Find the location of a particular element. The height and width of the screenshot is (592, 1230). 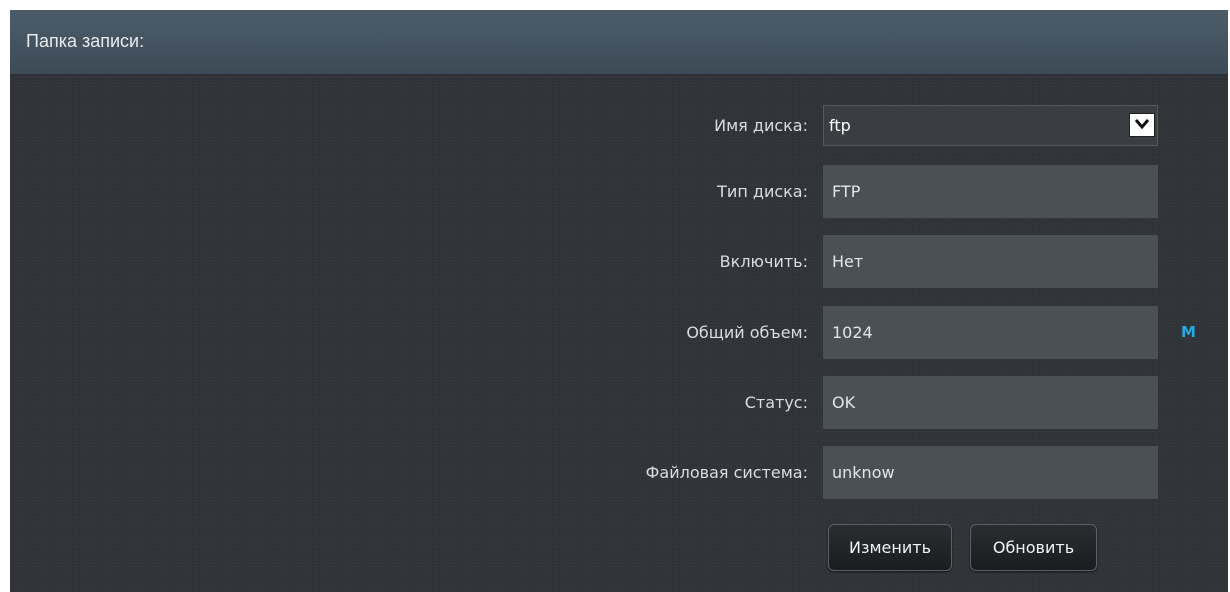

total-volume-row: Общий объем: 1024 M is located at coordinates (619, 332).